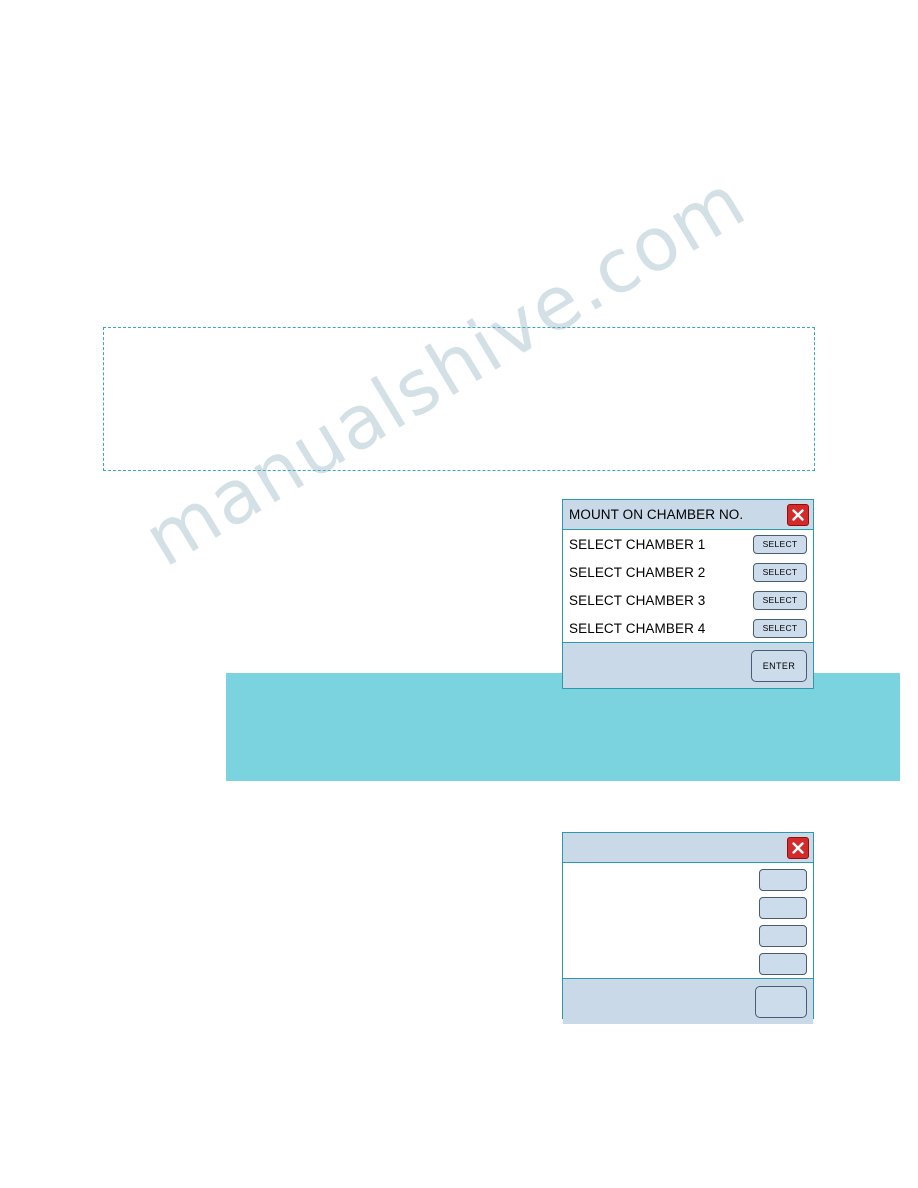 Image resolution: width=918 pixels, height=1188 pixels. Describe the element at coordinates (779, 665) in the screenshot. I see `enter-button: ENTER` at that location.